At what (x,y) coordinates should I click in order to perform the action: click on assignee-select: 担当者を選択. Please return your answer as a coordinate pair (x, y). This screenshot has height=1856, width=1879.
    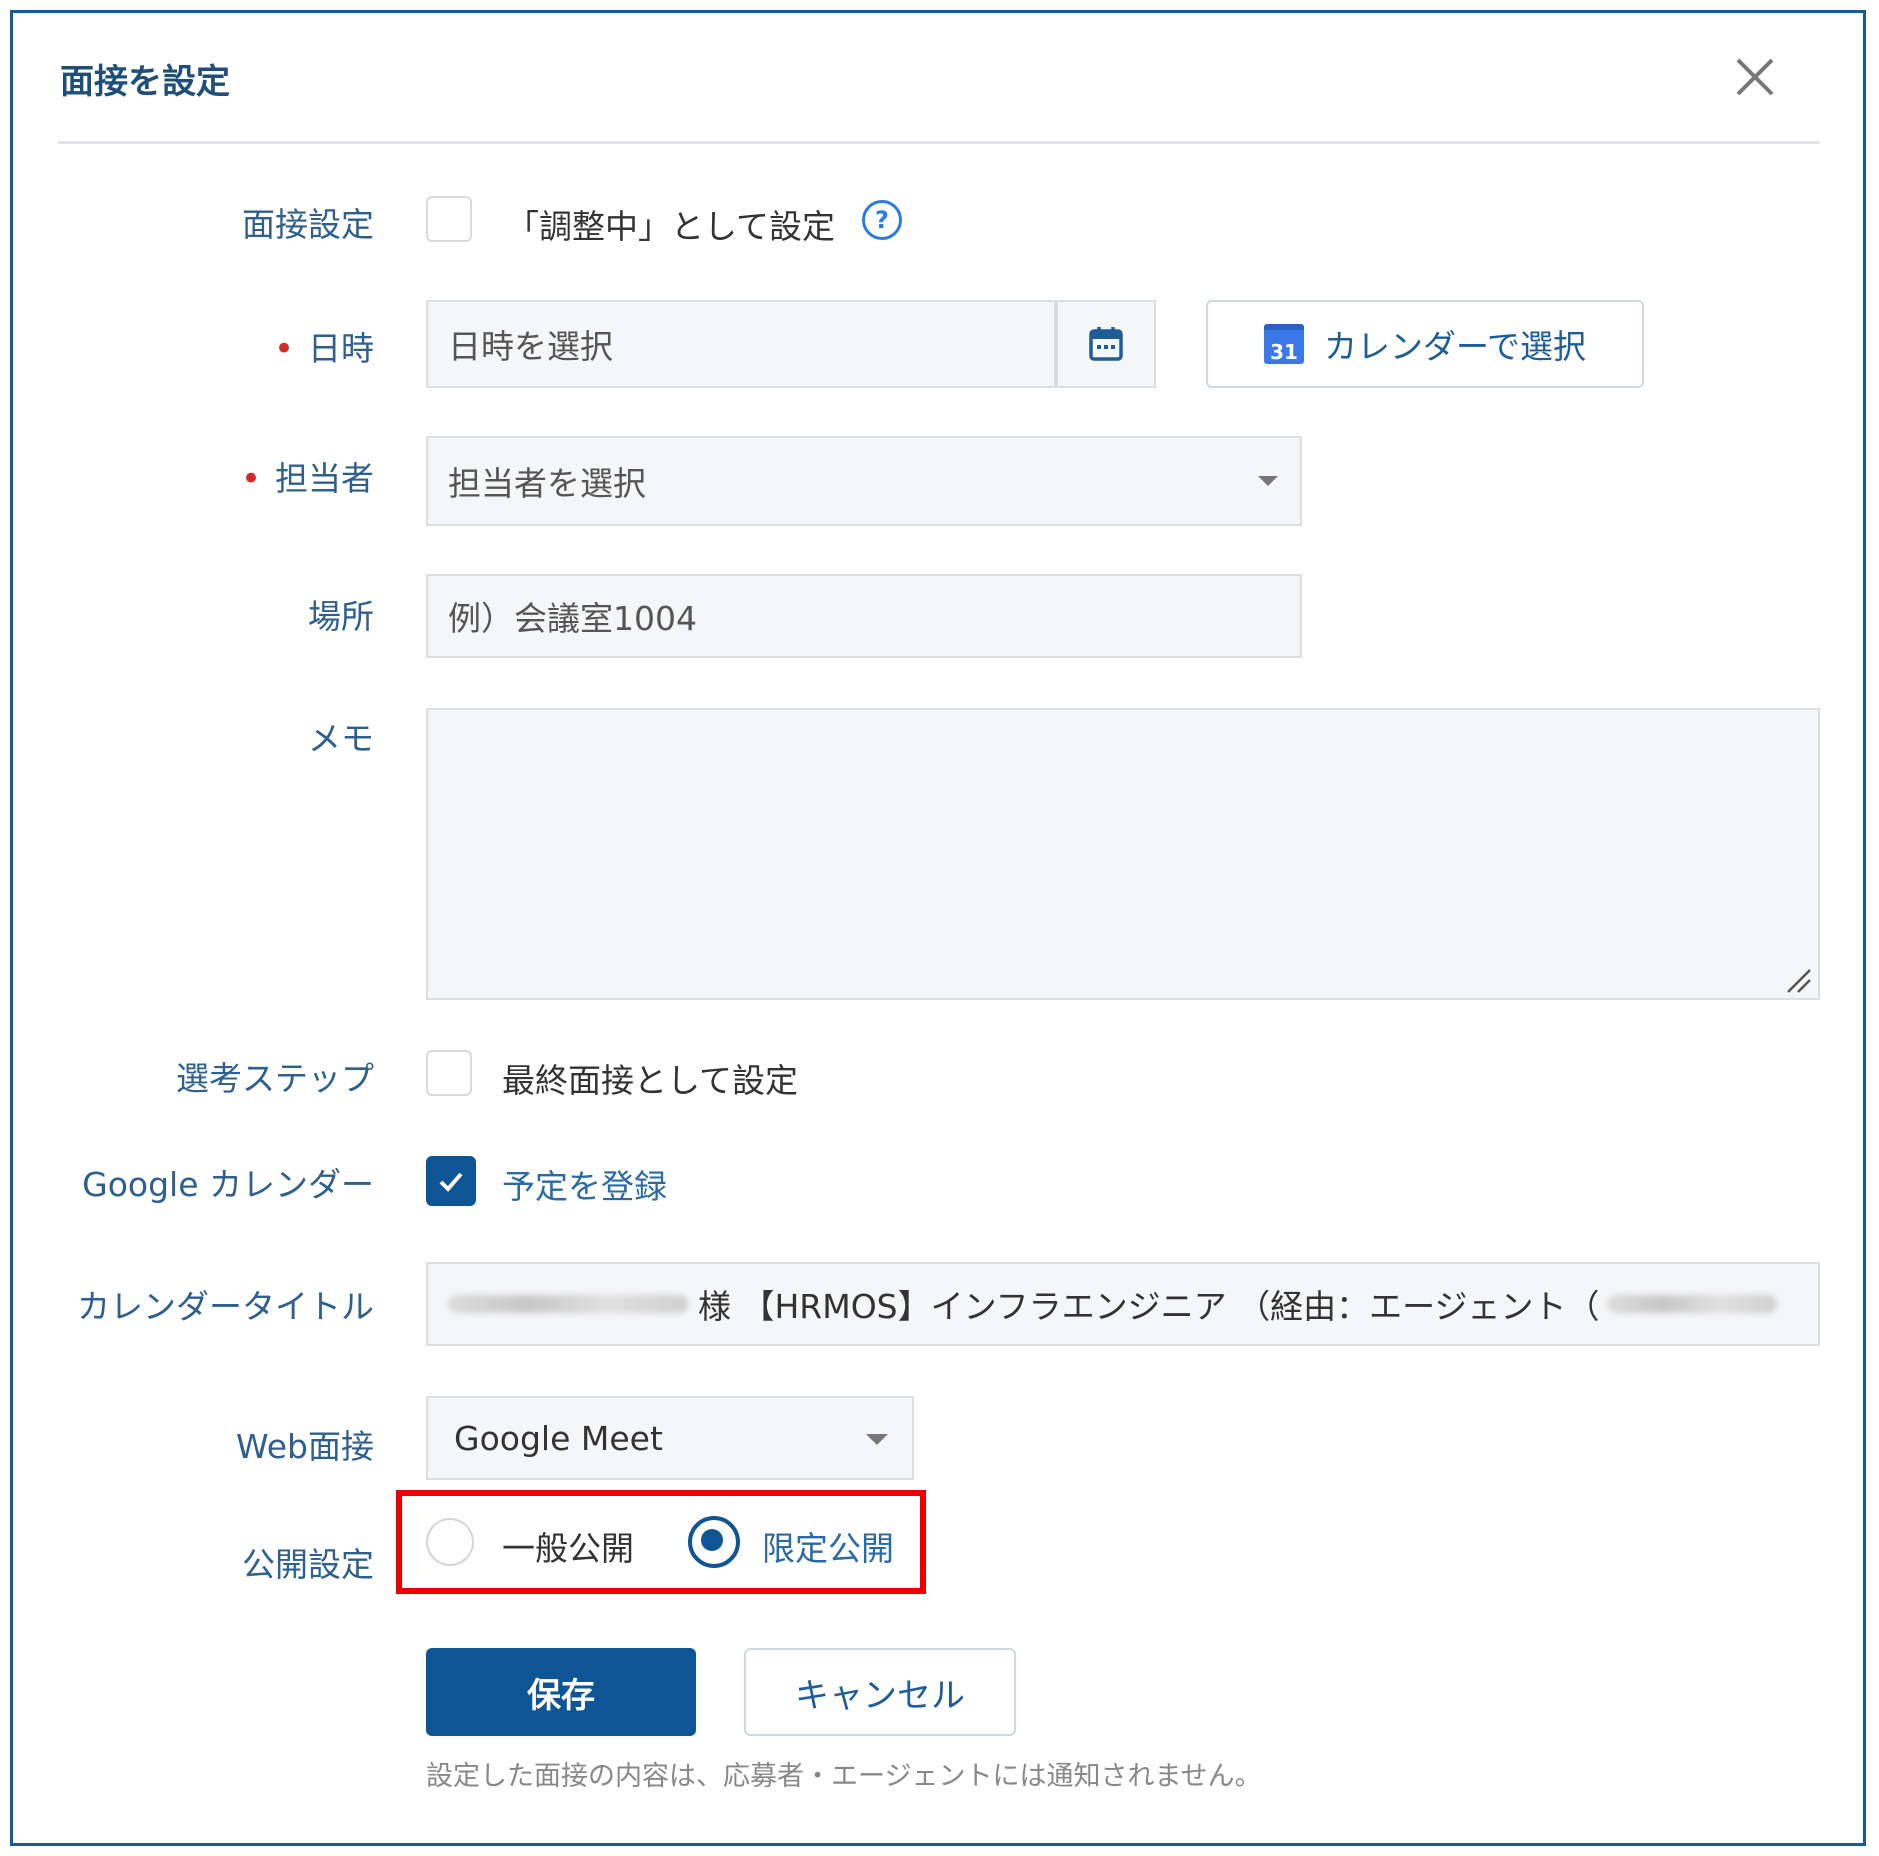
    Looking at the image, I should click on (864, 481).